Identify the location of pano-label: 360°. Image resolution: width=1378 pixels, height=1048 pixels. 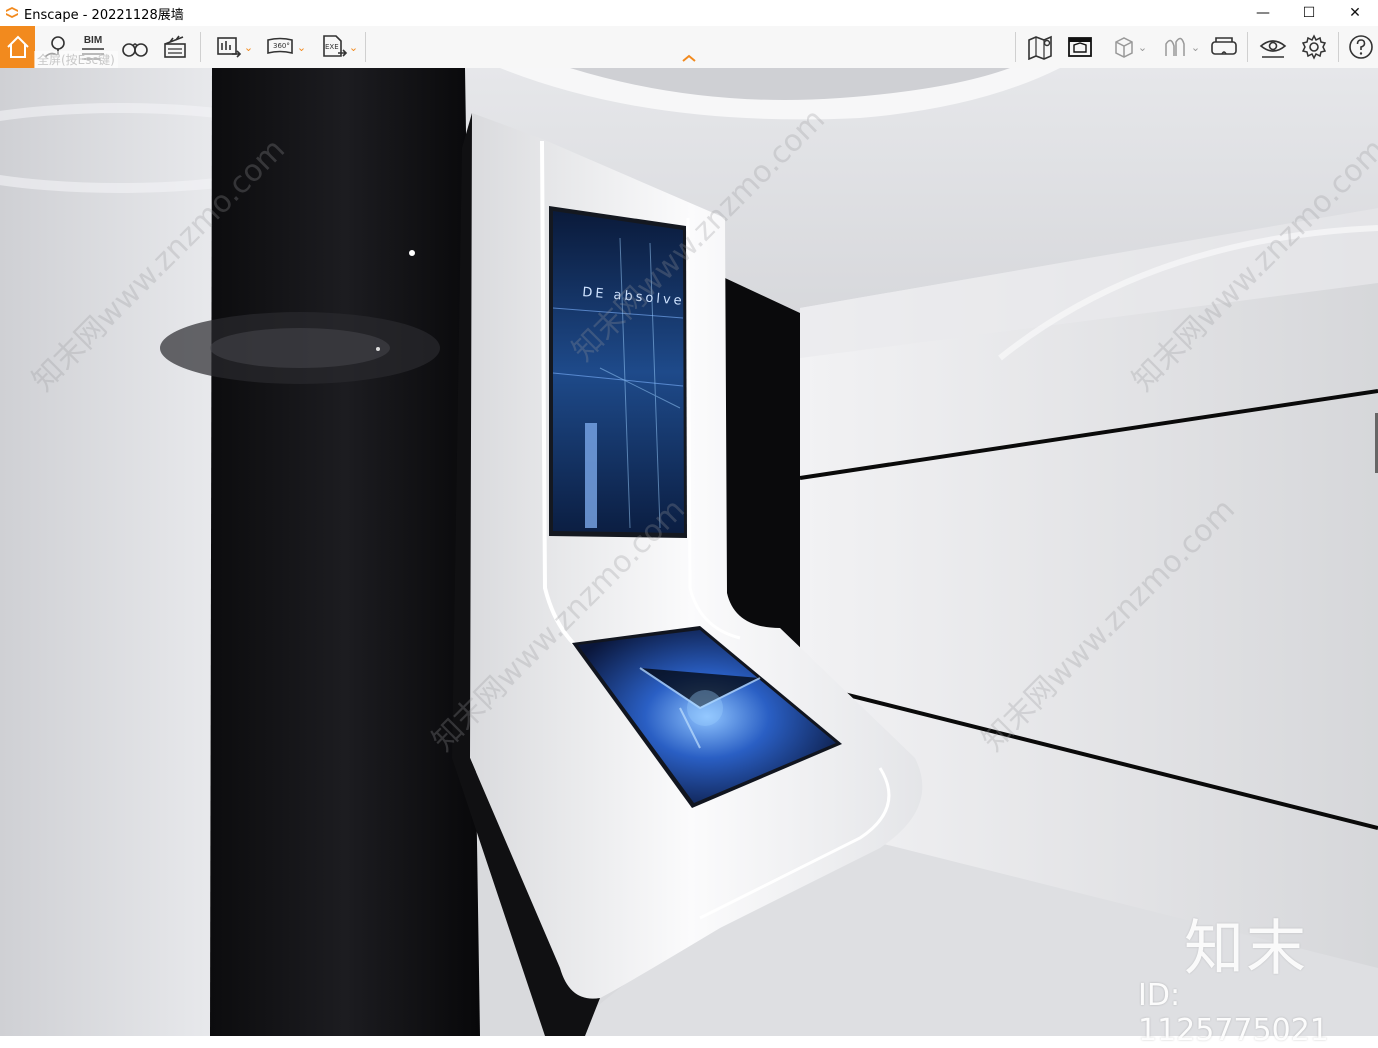
(281, 46).